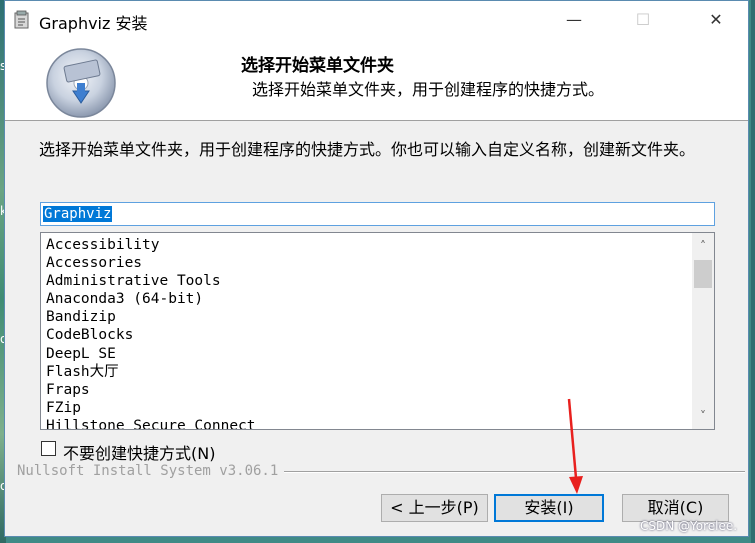 This screenshot has height=543, width=755. I want to click on list-item: Flash大厅, so click(366, 372).